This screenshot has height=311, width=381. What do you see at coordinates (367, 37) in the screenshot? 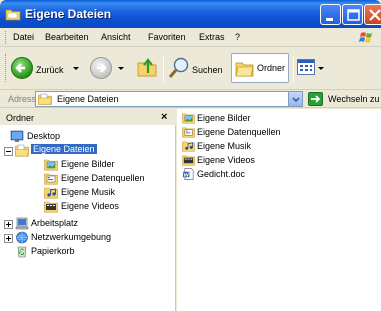
I see `windows-logo-icon` at bounding box center [367, 37].